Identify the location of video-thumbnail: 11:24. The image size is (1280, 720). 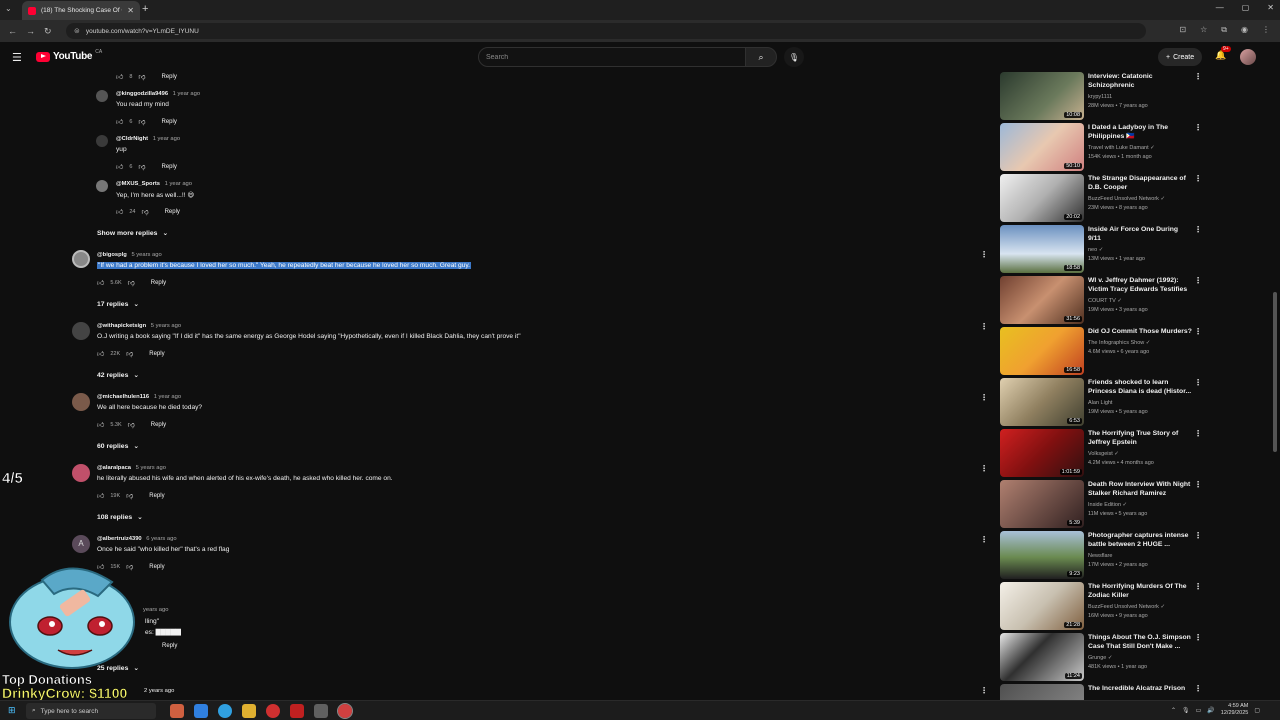
(1042, 657).